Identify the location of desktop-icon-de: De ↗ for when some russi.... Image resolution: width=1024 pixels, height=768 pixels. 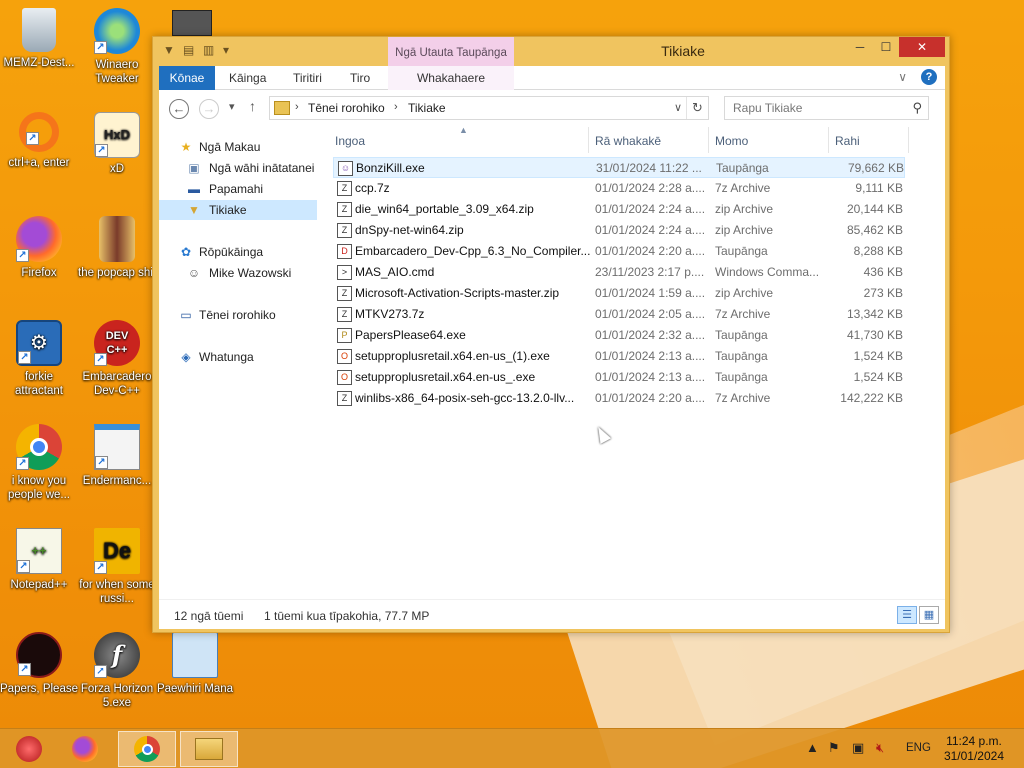
(117, 567).